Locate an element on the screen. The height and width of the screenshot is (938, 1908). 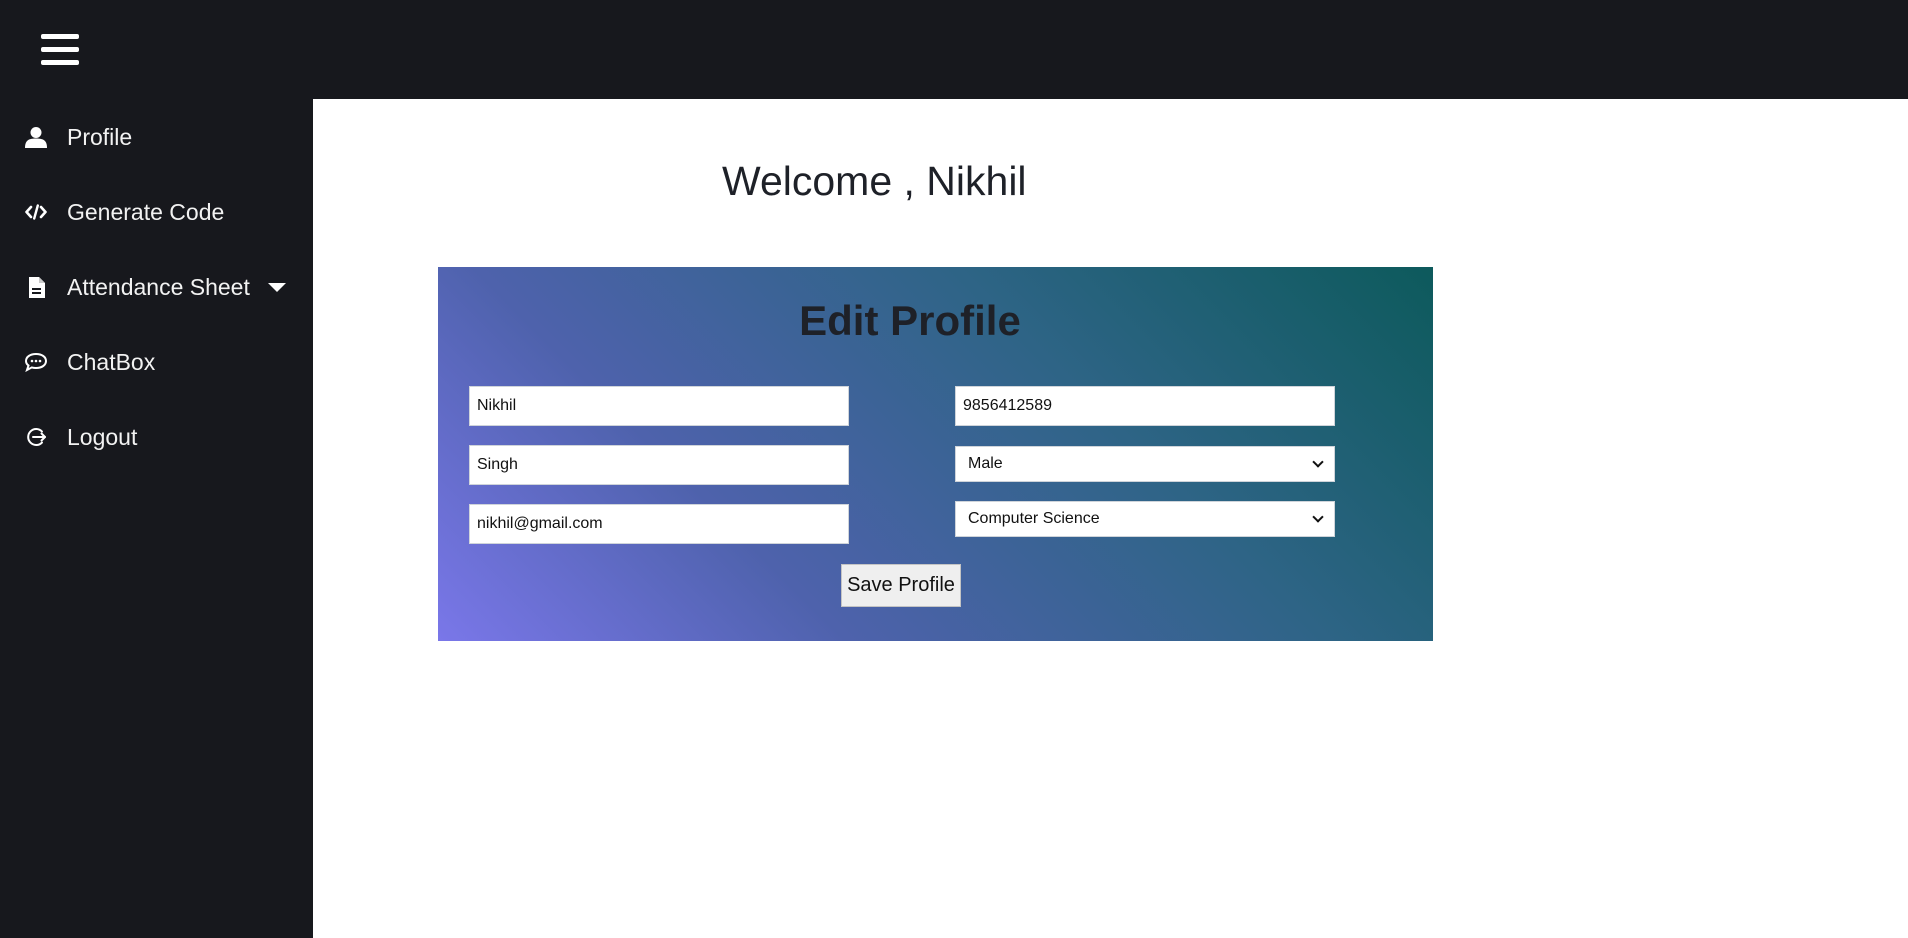
save-profile-button: Save Profile is located at coordinates (901, 585).